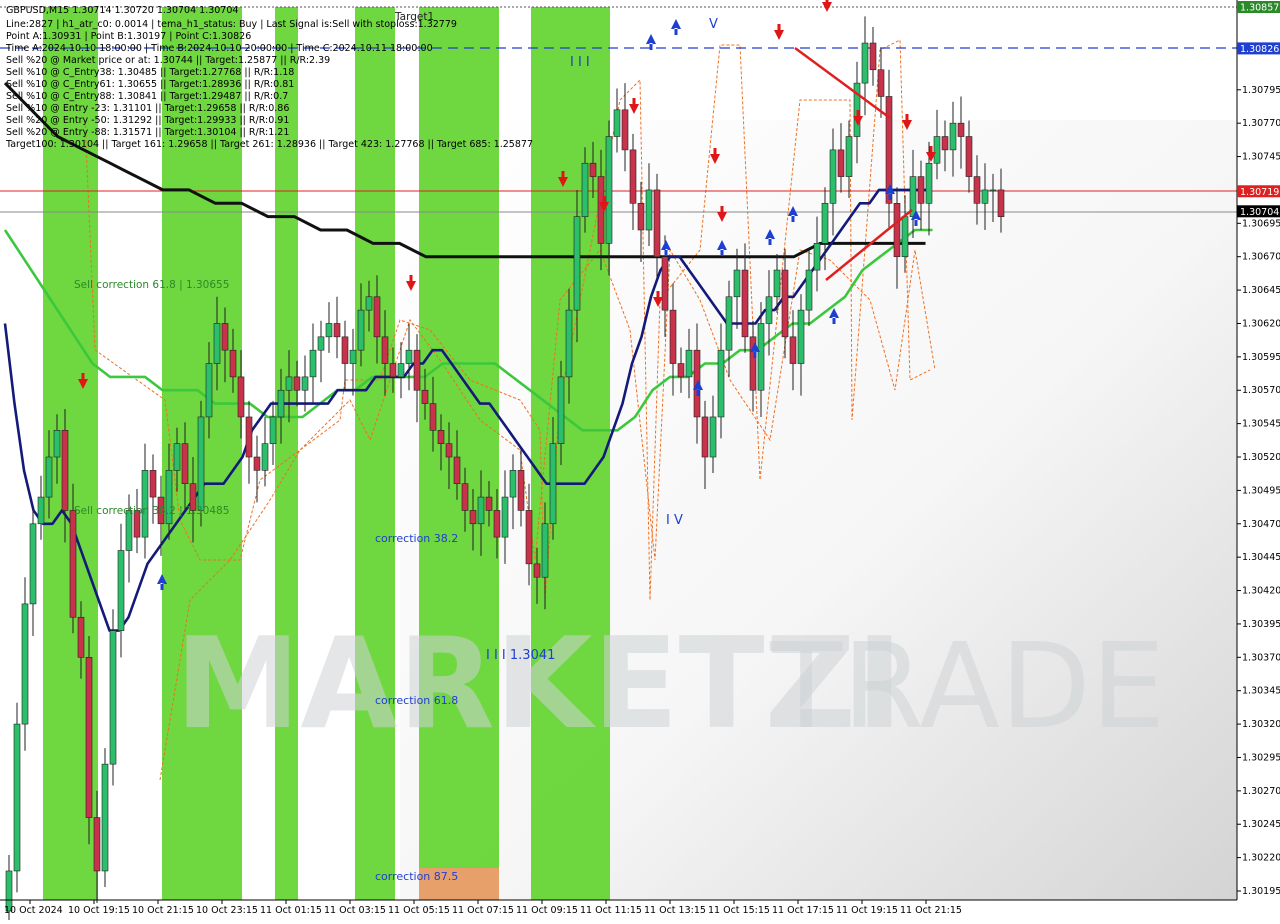 The image size is (1280, 924). What do you see at coordinates (1261, 791) in the screenshot?
I see `y-tick-label-24: 1.30270` at bounding box center [1261, 791].